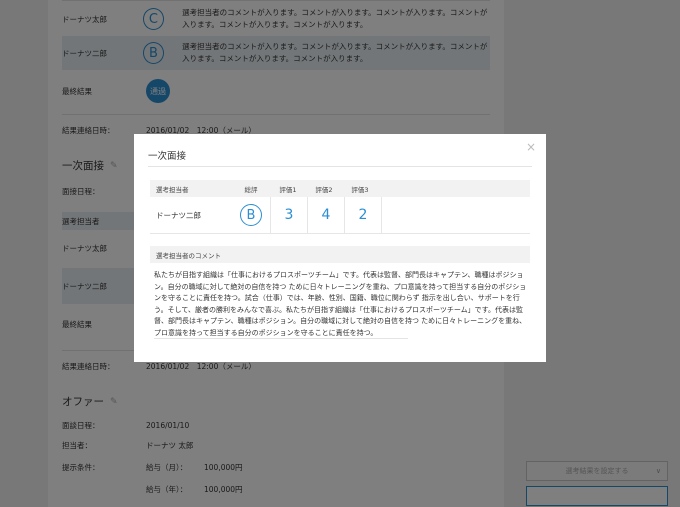 The image size is (680, 507). Describe the element at coordinates (172, 189) in the screenshot. I see `header-evaluator: 選考担当者` at that location.